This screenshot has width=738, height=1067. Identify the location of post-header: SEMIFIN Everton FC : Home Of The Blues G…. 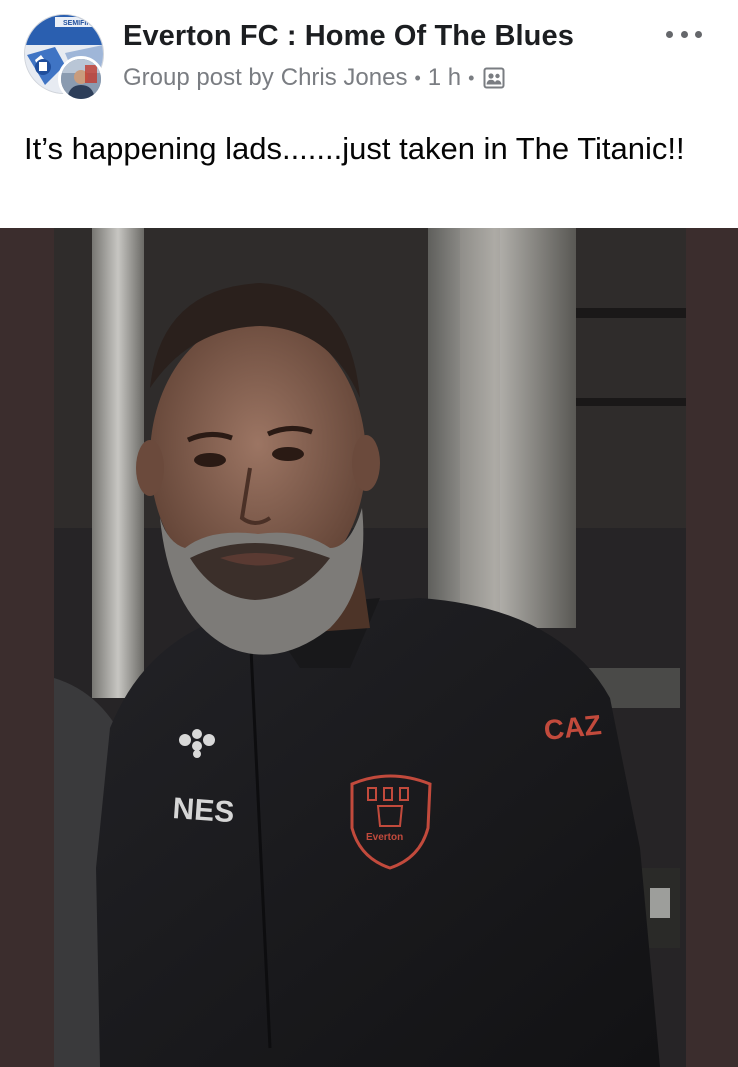
(369, 55).